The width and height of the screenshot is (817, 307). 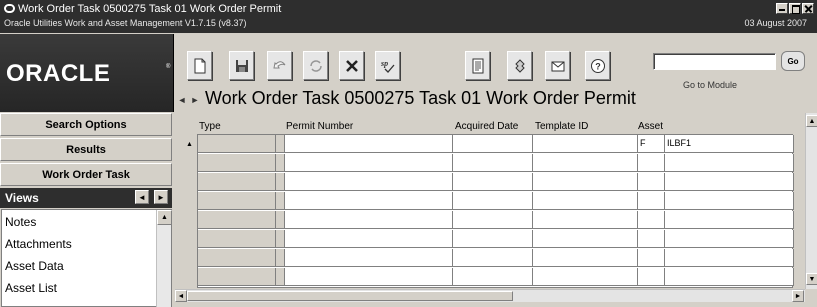 I want to click on new-document-button, so click(x=199, y=65).